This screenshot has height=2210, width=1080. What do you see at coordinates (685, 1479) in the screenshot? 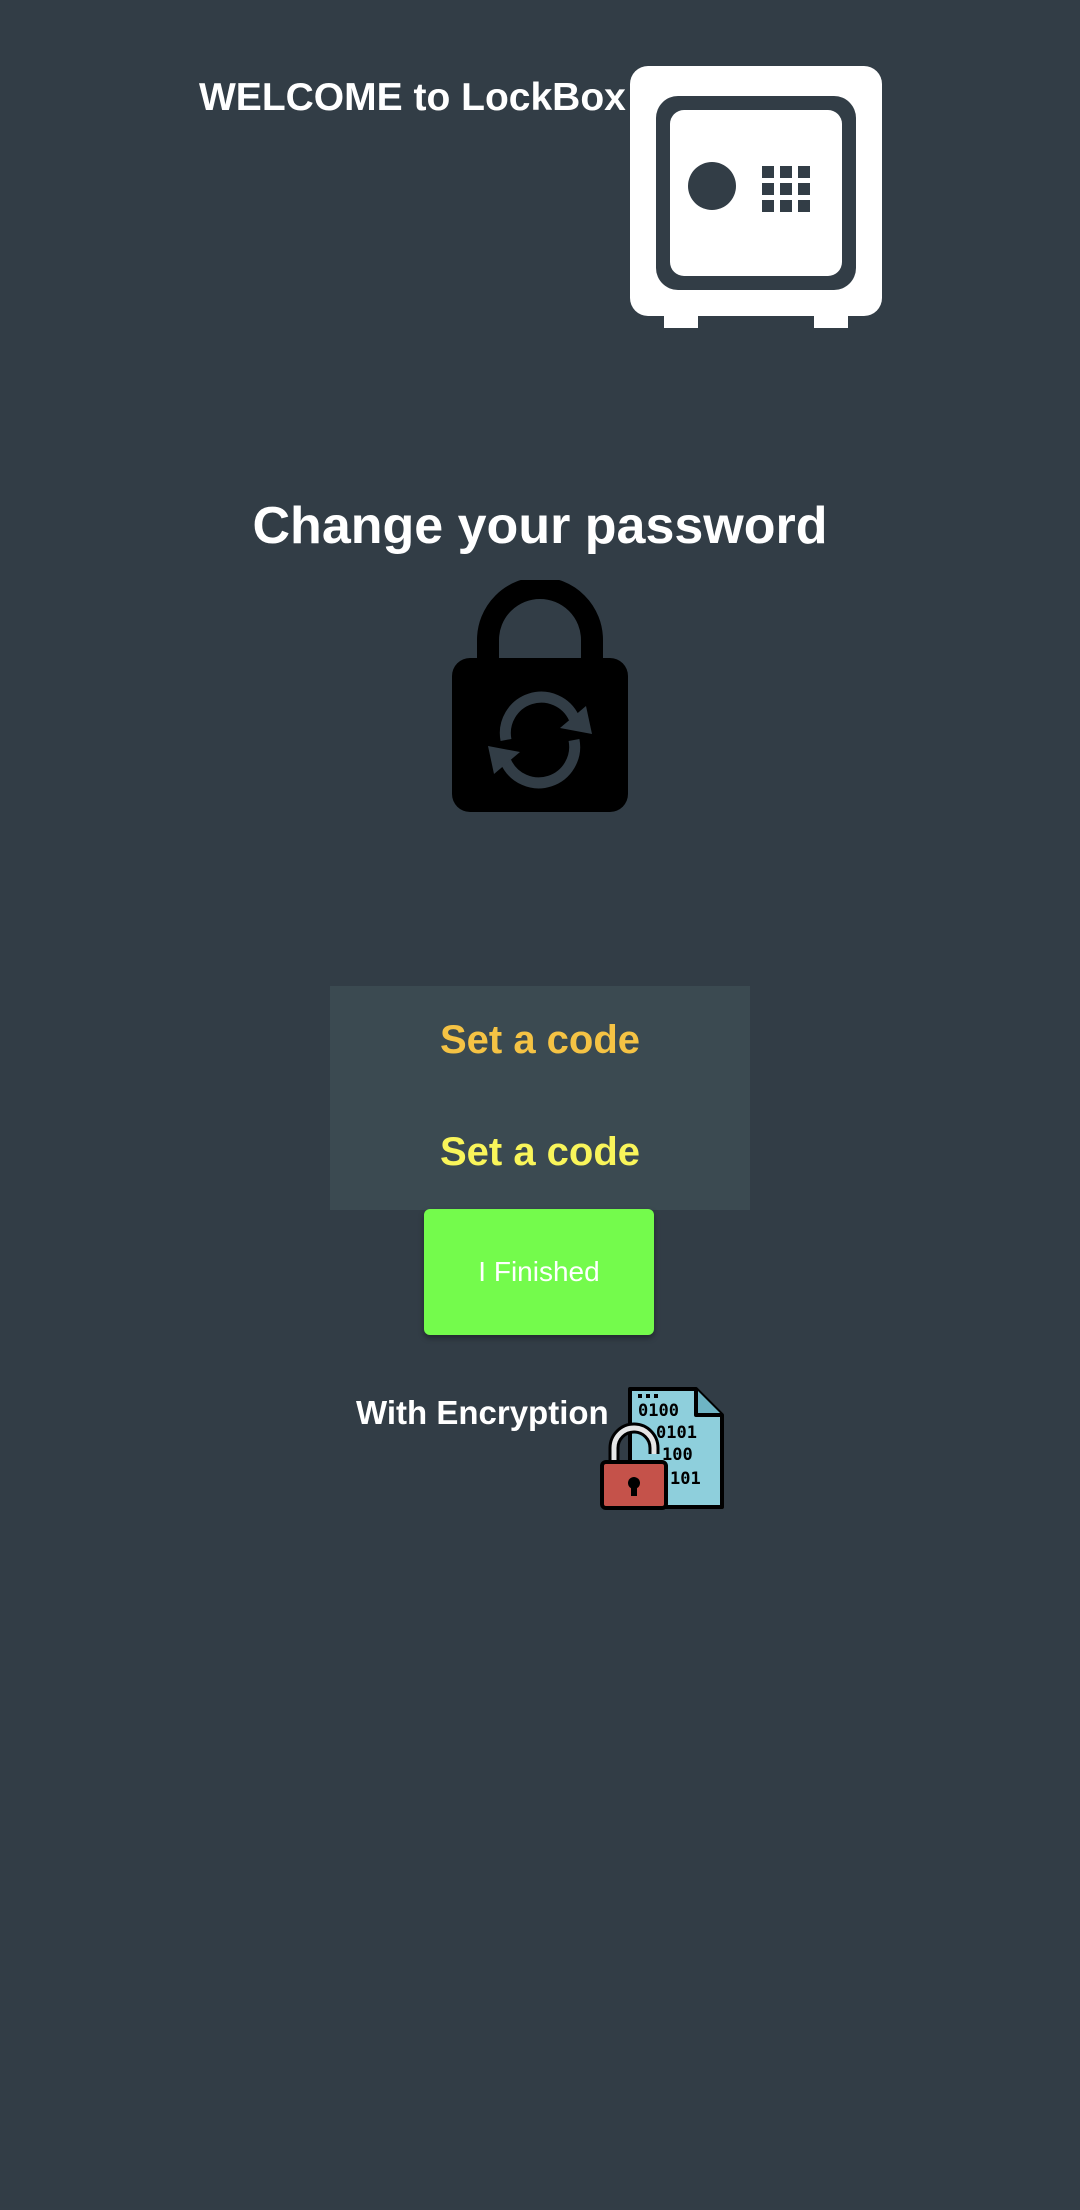
I see `svg-text: 101` at bounding box center [685, 1479].